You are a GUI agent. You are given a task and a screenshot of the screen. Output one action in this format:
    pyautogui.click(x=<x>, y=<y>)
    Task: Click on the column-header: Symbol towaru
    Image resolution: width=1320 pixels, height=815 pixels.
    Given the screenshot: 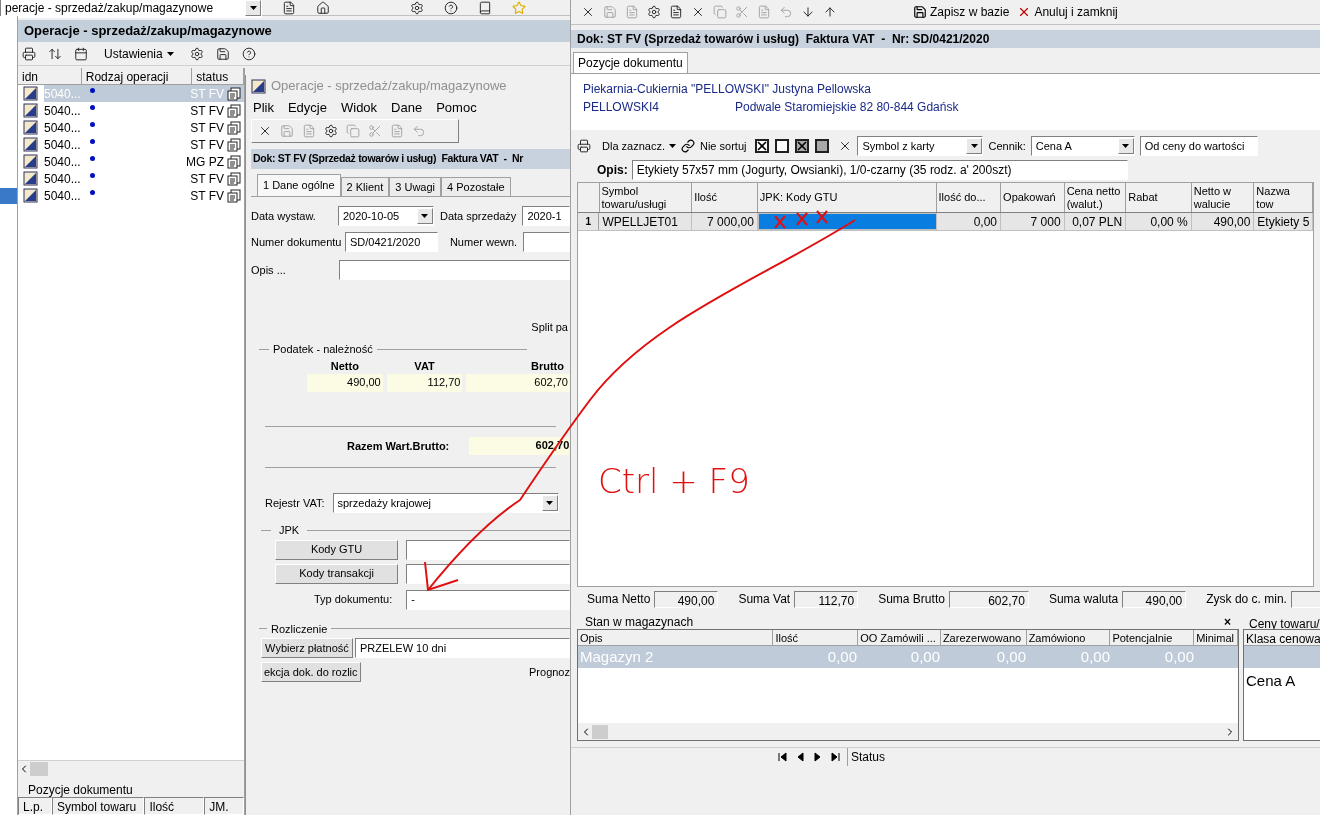 What is the action you would take?
    pyautogui.click(x=98, y=806)
    